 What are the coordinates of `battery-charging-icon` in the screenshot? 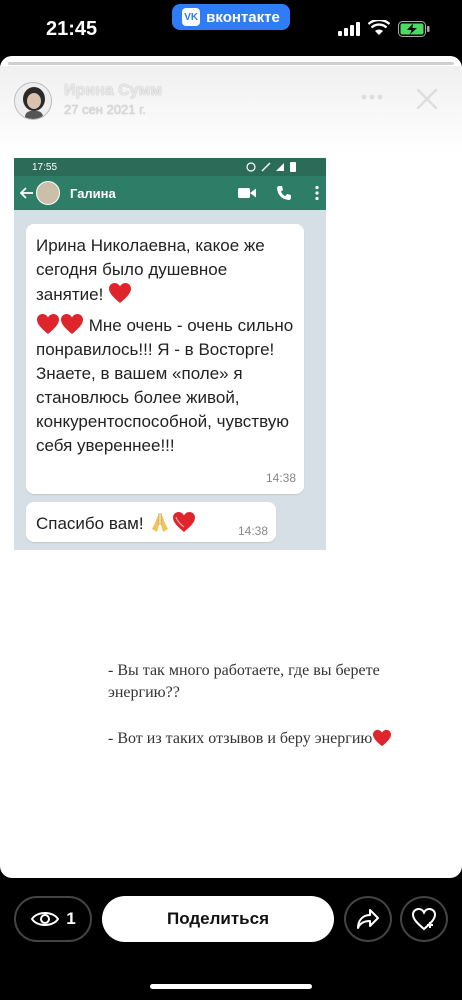 It's located at (414, 29).